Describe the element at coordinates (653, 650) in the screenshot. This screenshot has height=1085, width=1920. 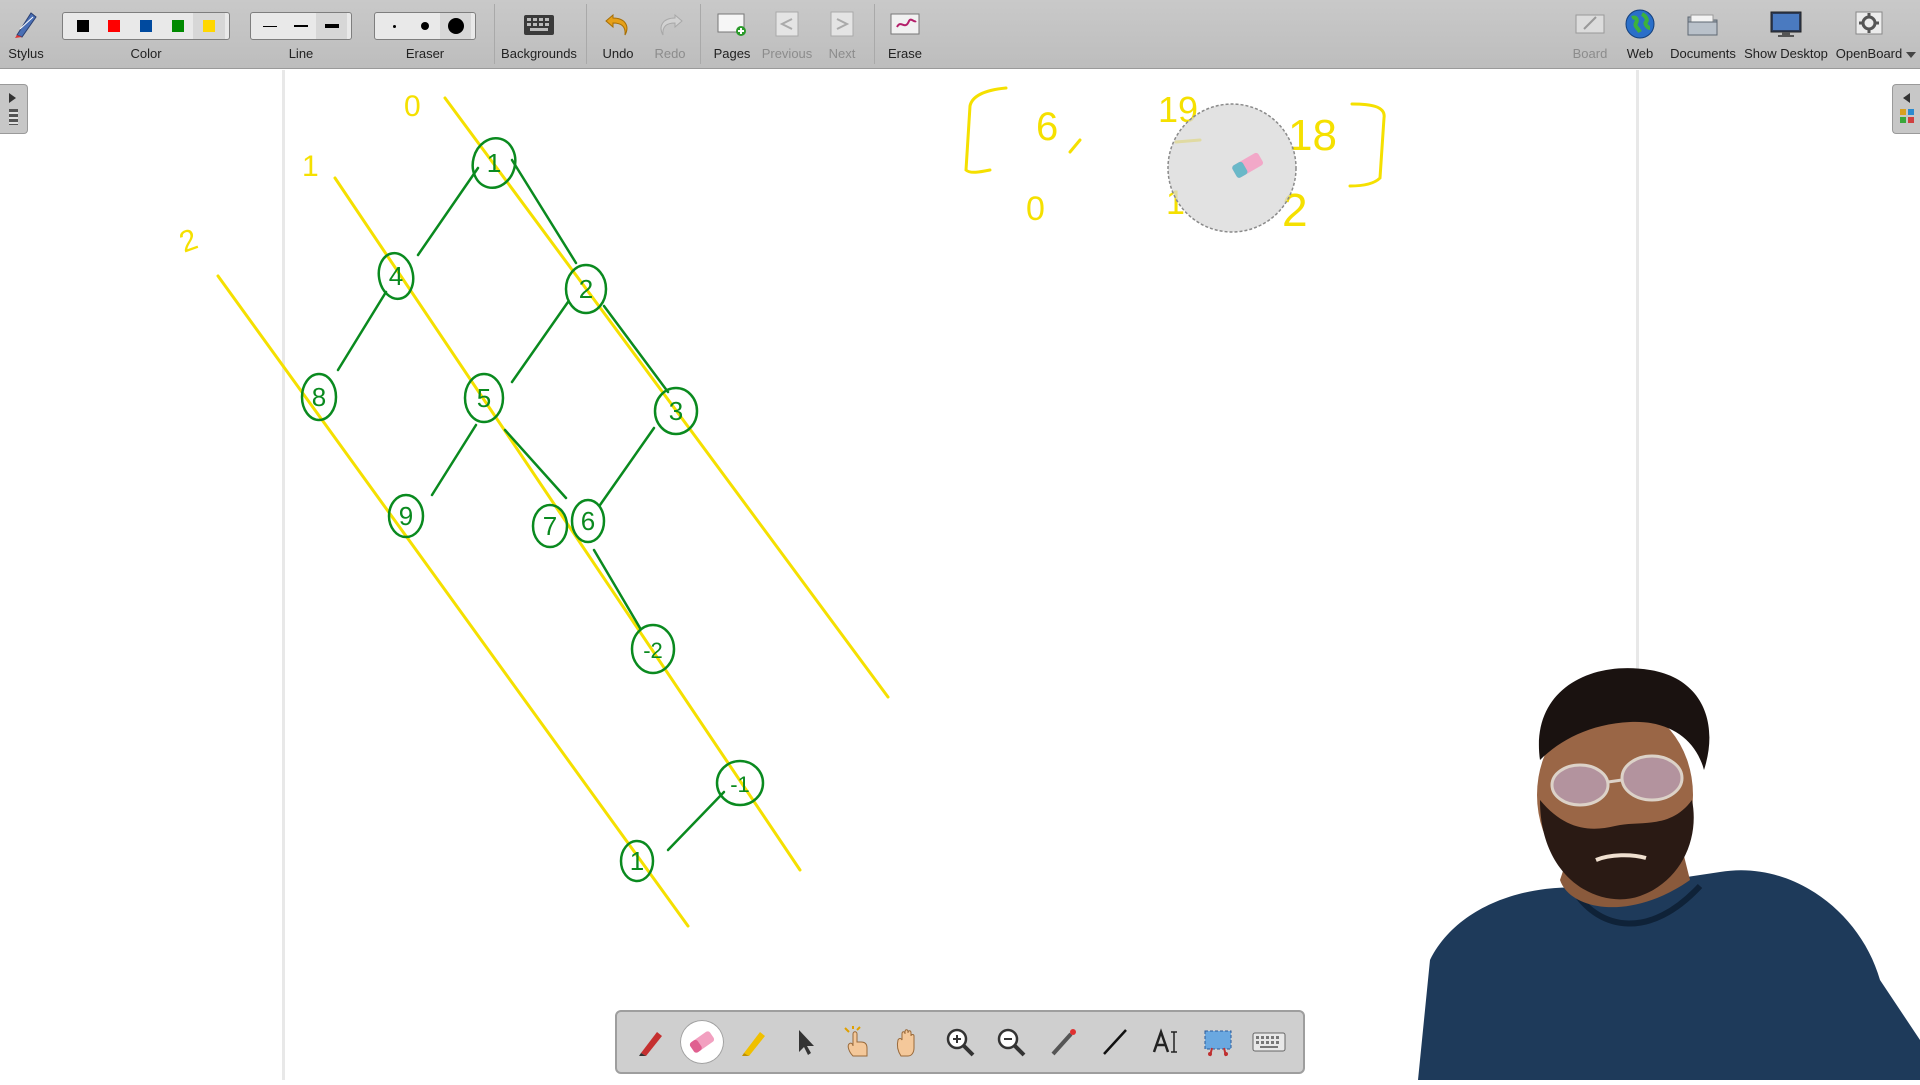
I see `svg-text: -2` at that location.